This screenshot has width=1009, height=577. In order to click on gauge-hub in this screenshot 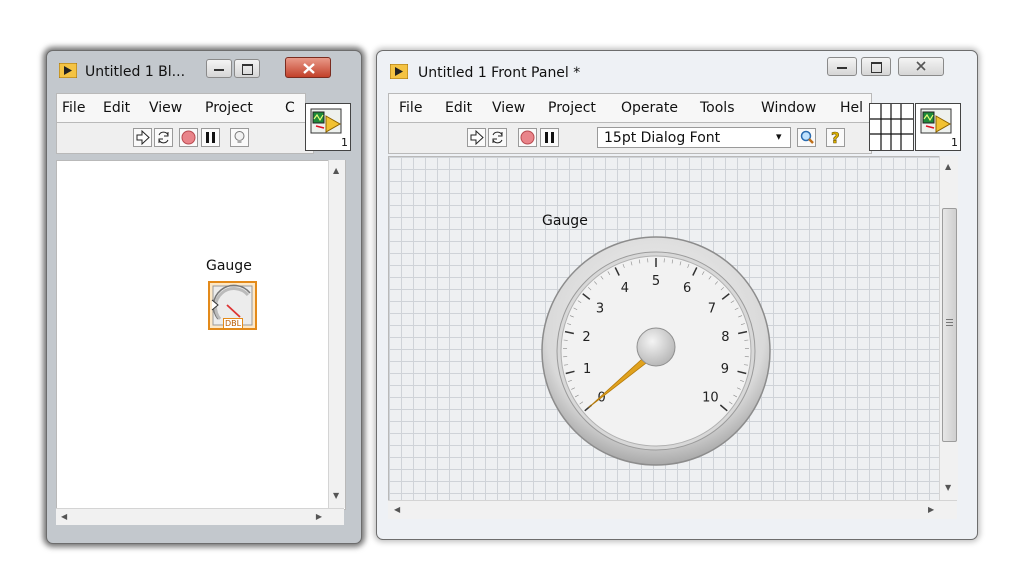, I will do `click(656, 347)`.